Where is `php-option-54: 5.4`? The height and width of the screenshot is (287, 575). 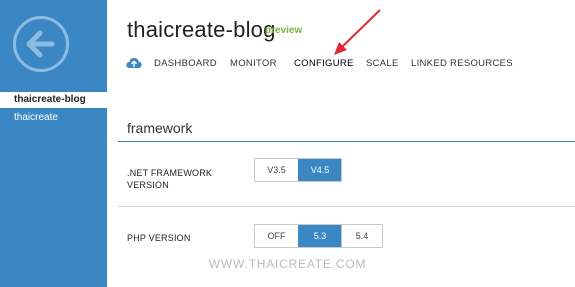 php-option-54: 5.4 is located at coordinates (361, 236).